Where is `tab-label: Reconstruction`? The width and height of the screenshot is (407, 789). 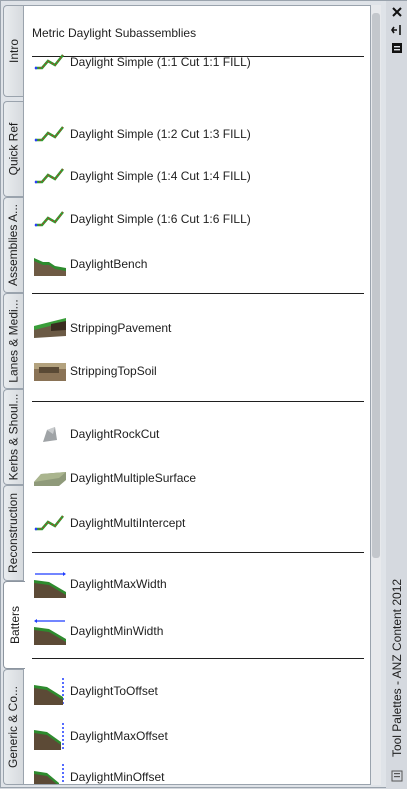 tab-label: Reconstruction is located at coordinates (13, 533).